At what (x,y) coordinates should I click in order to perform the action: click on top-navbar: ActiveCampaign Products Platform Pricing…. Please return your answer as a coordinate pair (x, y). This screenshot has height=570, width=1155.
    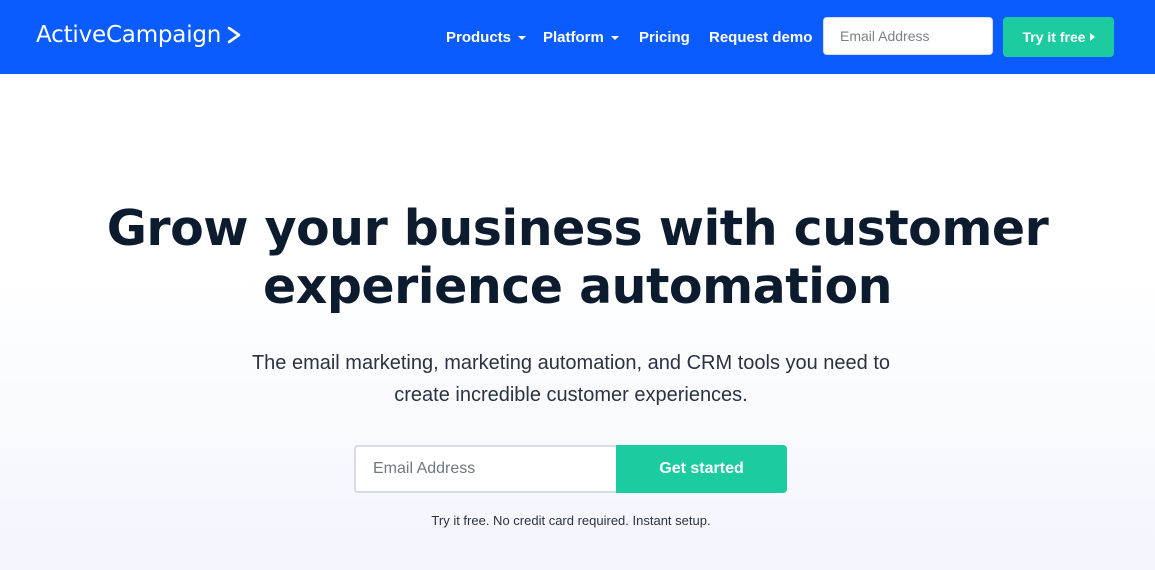
    Looking at the image, I should click on (577, 37).